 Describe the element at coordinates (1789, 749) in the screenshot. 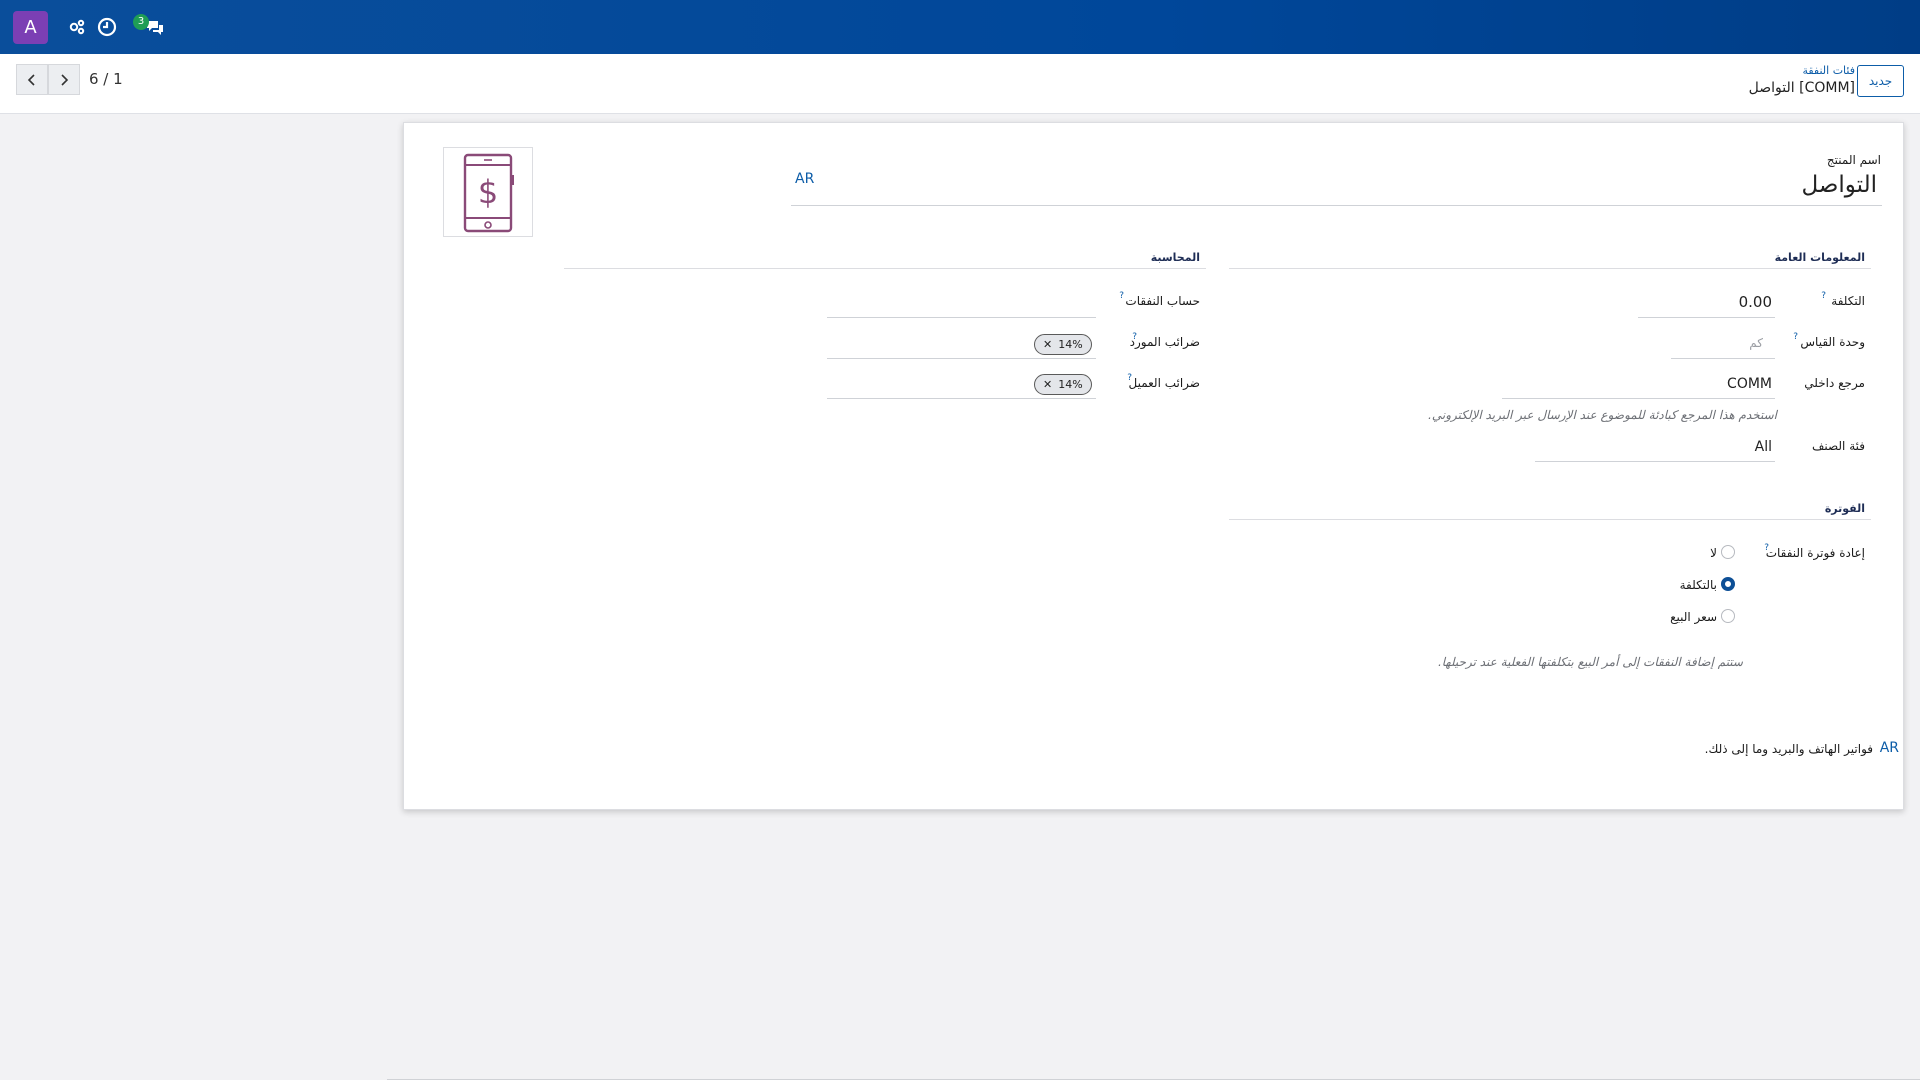

I see `description-field: فواتير الهاتف والبريد وما إلى ذلك.` at that location.